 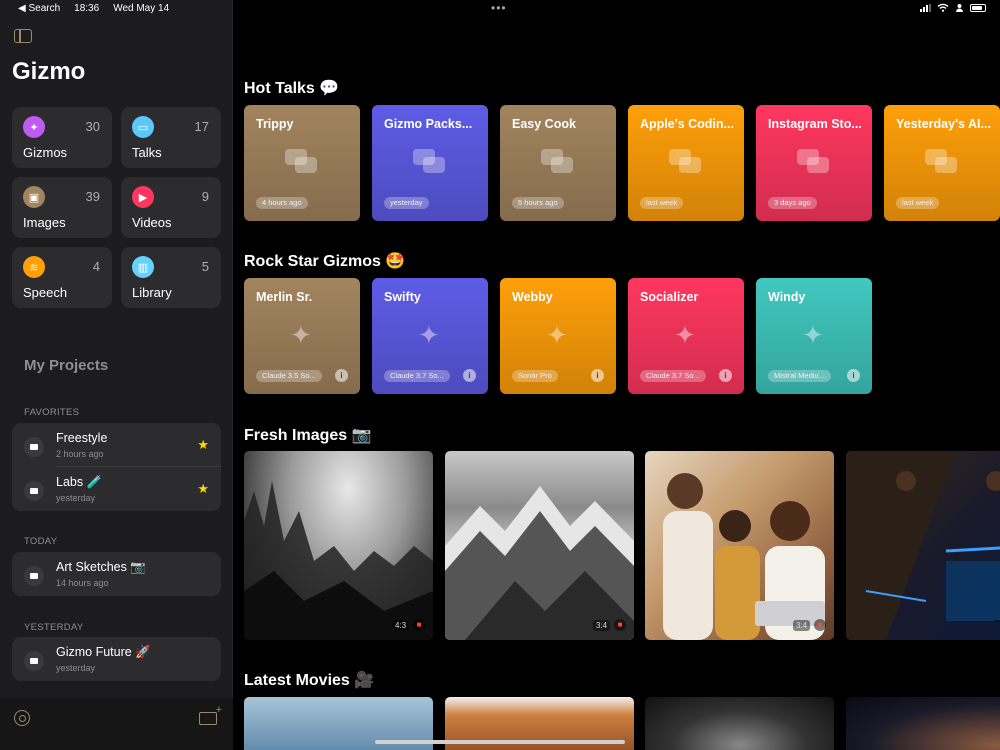 What do you see at coordinates (39, 8) in the screenshot?
I see `back-to-search-link: ◀ Search` at bounding box center [39, 8].